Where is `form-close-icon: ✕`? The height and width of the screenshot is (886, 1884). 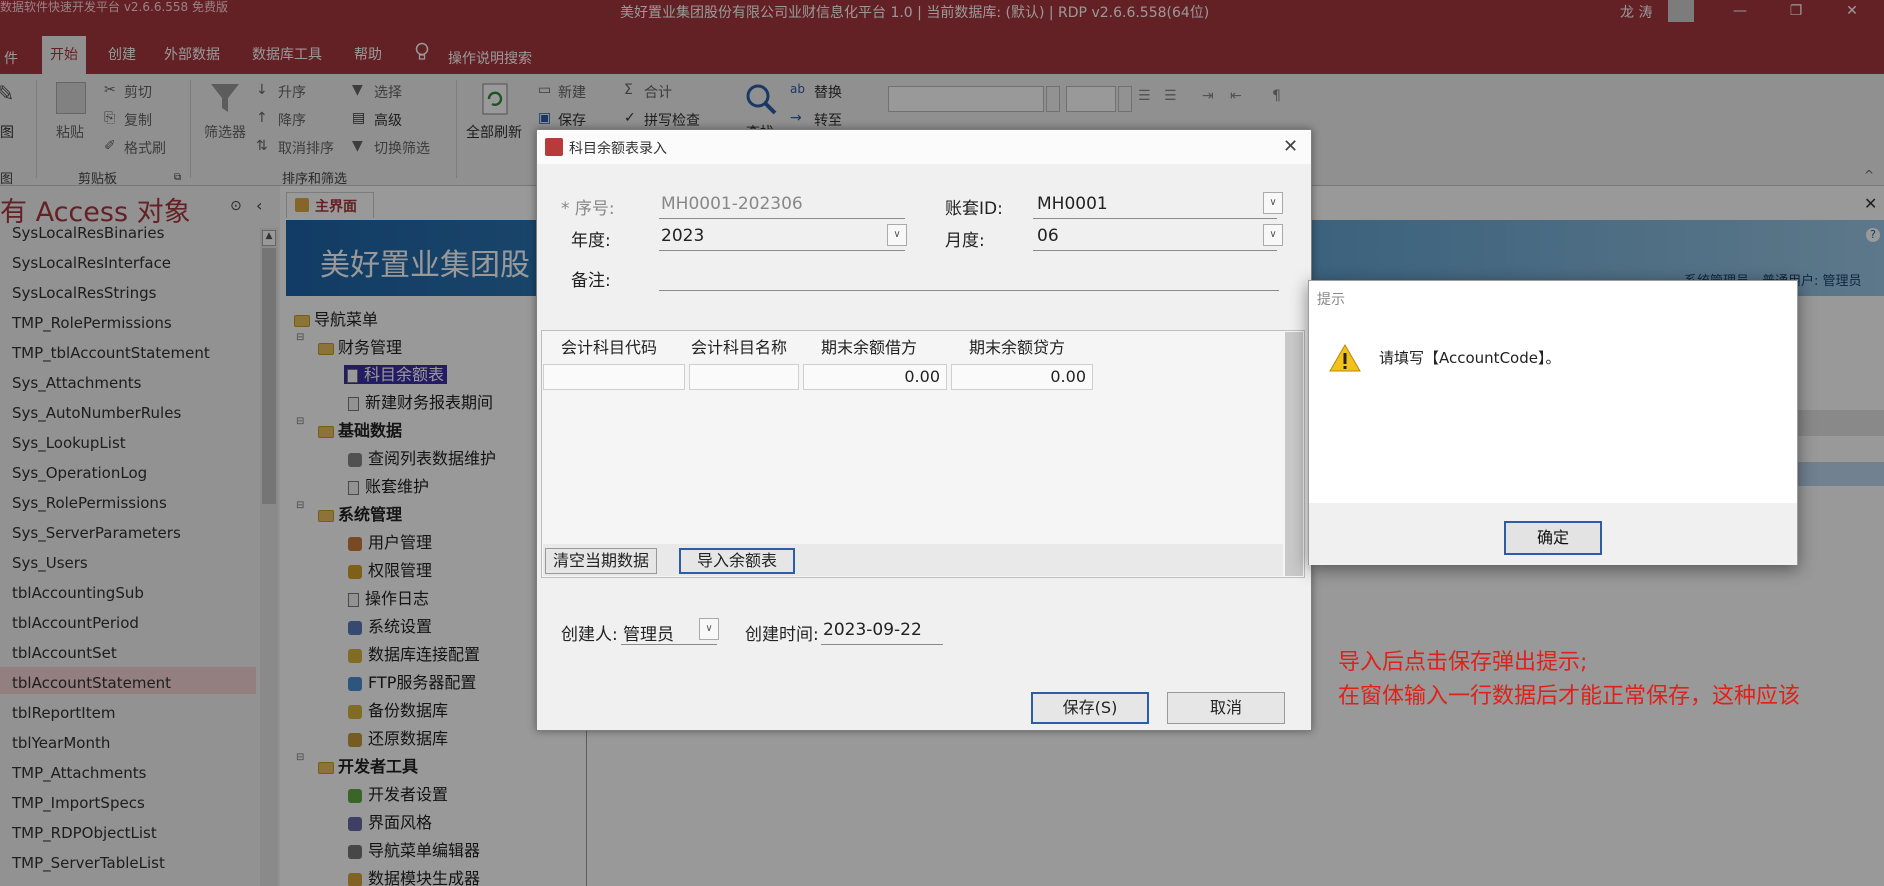 form-close-icon: ✕ is located at coordinates (1290, 146).